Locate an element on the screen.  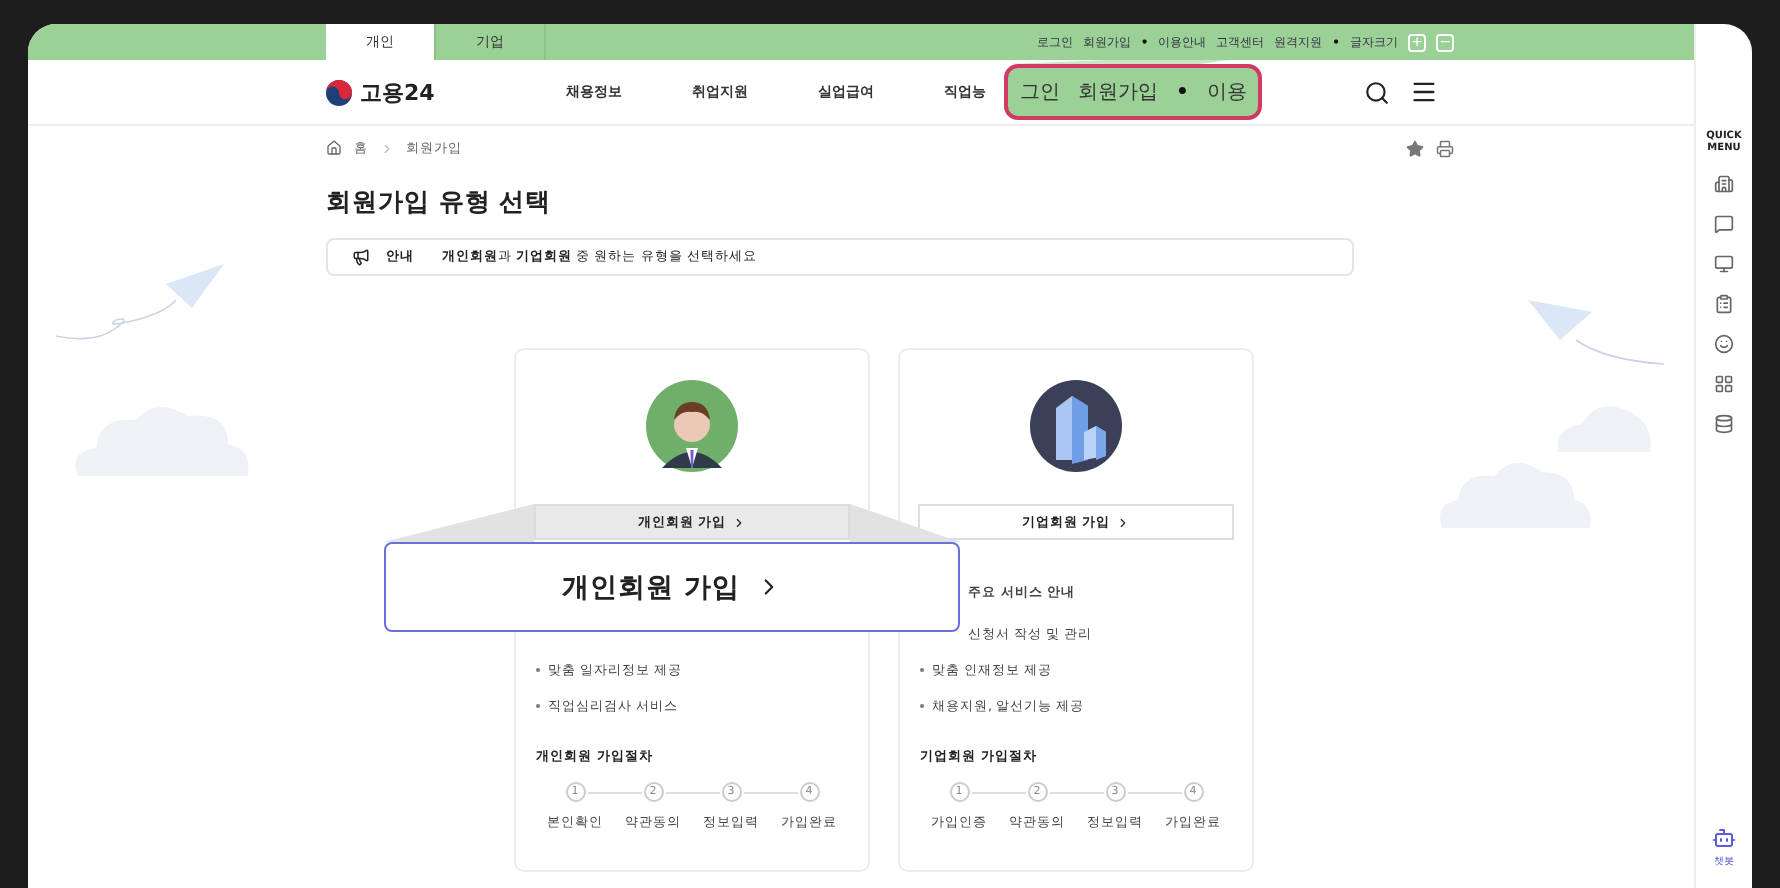
smile-icon is located at coordinates (1724, 344).